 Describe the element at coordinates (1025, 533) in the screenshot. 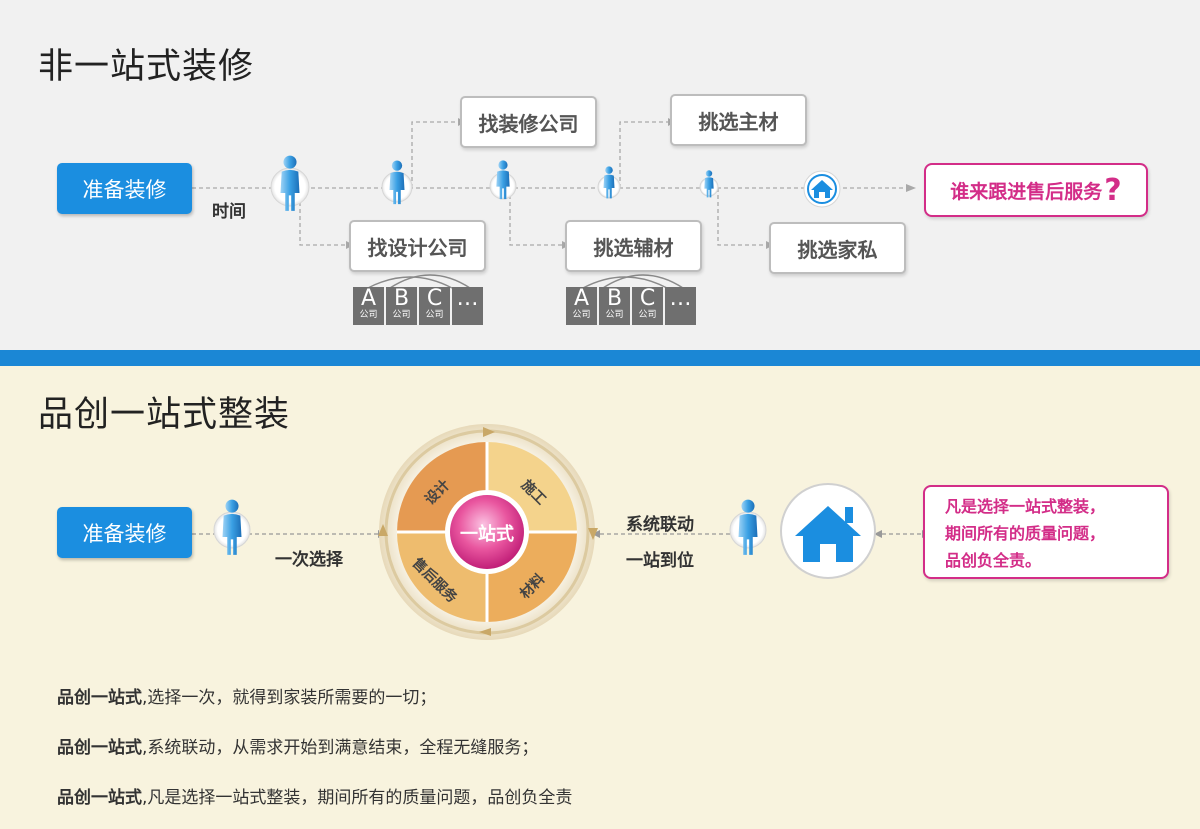

I see `responsibility-line: 期间所有的质量问题，` at that location.